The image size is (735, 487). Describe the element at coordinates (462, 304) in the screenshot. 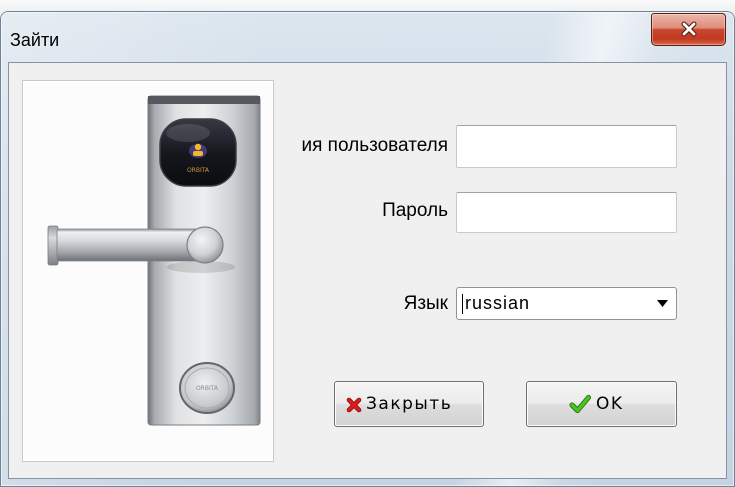

I see `text-cursor` at that location.